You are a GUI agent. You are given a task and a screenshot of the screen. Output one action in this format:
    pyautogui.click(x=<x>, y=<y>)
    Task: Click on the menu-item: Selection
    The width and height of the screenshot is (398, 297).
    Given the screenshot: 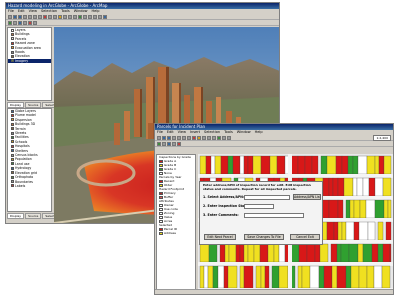 What is the action you would take?
    pyautogui.click(x=49, y=11)
    